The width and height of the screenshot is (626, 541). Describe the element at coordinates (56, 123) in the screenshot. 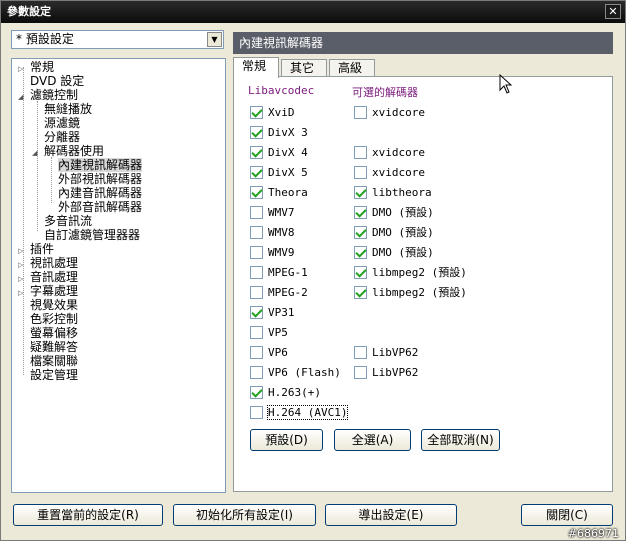

I see `tree-item: 源濾鏡` at that location.